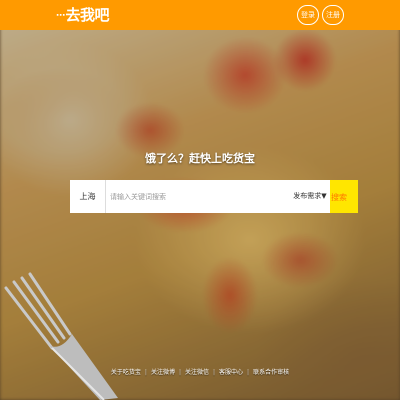 This screenshot has height=400, width=400. I want to click on footer-link-wechat: 关注微信, so click(197, 372).